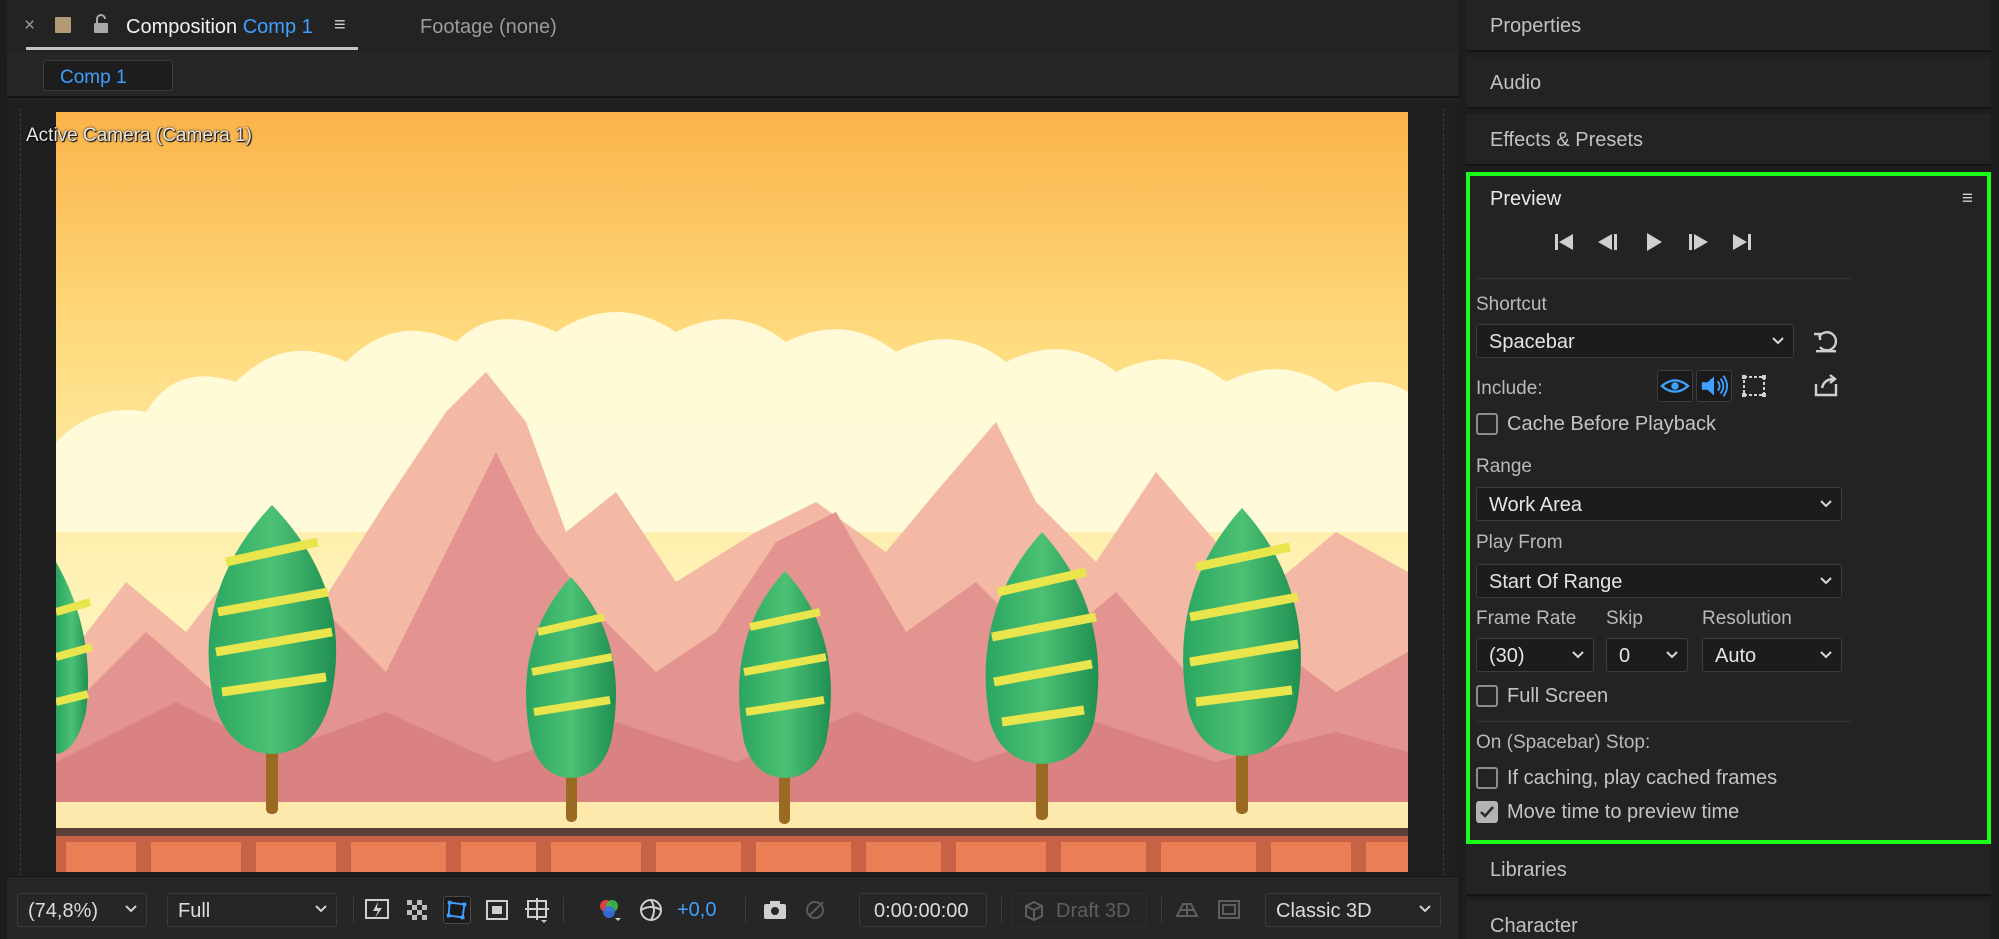 This screenshot has width=1999, height=939. Describe the element at coordinates (1728, 83) in the screenshot. I see `audio-panel-header: Audio` at that location.